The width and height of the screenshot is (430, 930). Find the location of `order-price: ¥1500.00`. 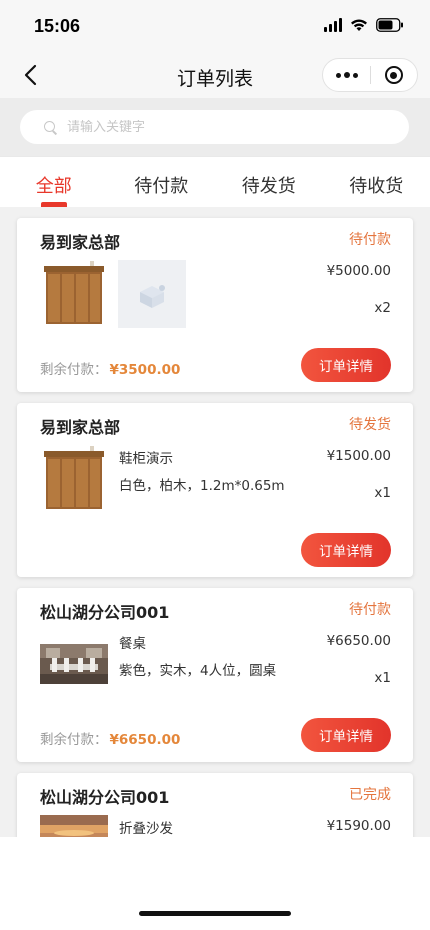

order-price: ¥1500.00 is located at coordinates (358, 456).